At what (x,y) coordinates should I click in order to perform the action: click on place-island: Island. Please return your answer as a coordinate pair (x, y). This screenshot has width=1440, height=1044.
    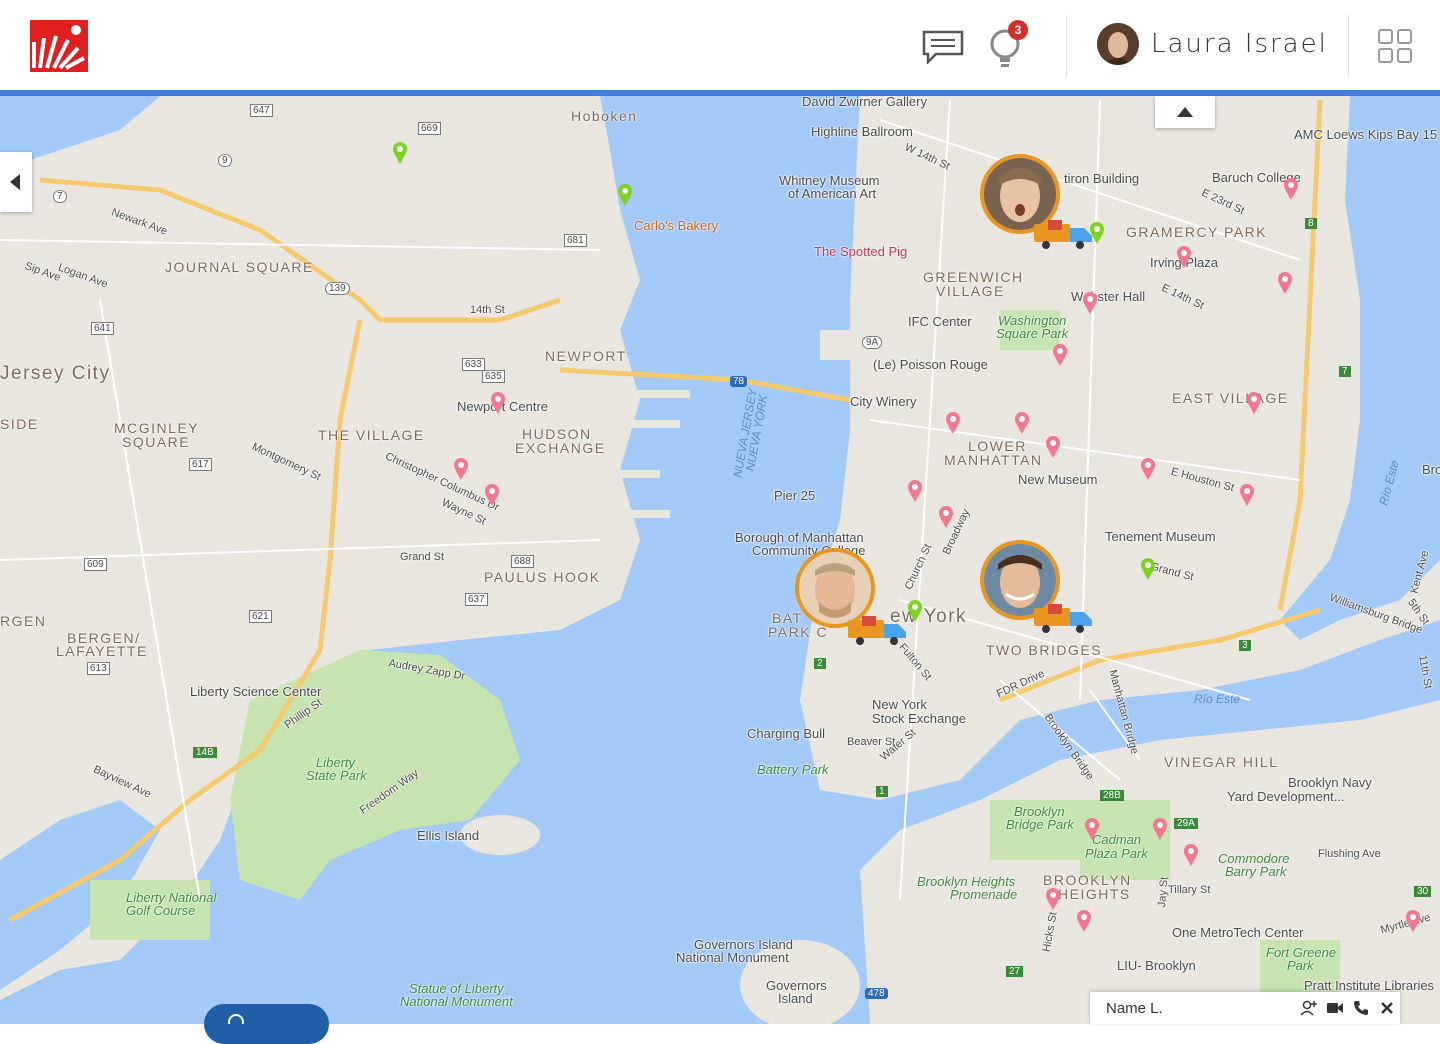
    Looking at the image, I should click on (795, 998).